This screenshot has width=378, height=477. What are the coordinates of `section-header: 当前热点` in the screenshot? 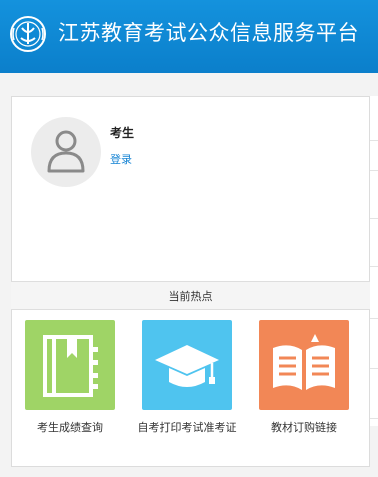 It's located at (190, 295).